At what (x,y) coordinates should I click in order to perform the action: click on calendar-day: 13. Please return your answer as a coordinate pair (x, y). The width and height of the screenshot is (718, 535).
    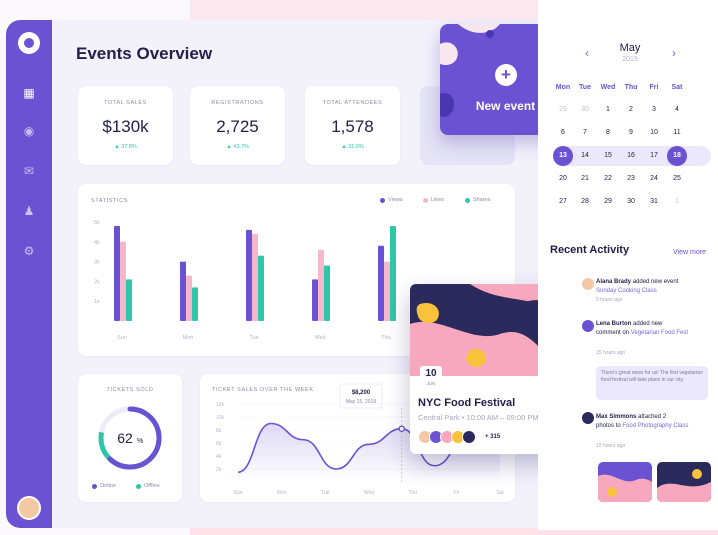
    Looking at the image, I should click on (563, 156).